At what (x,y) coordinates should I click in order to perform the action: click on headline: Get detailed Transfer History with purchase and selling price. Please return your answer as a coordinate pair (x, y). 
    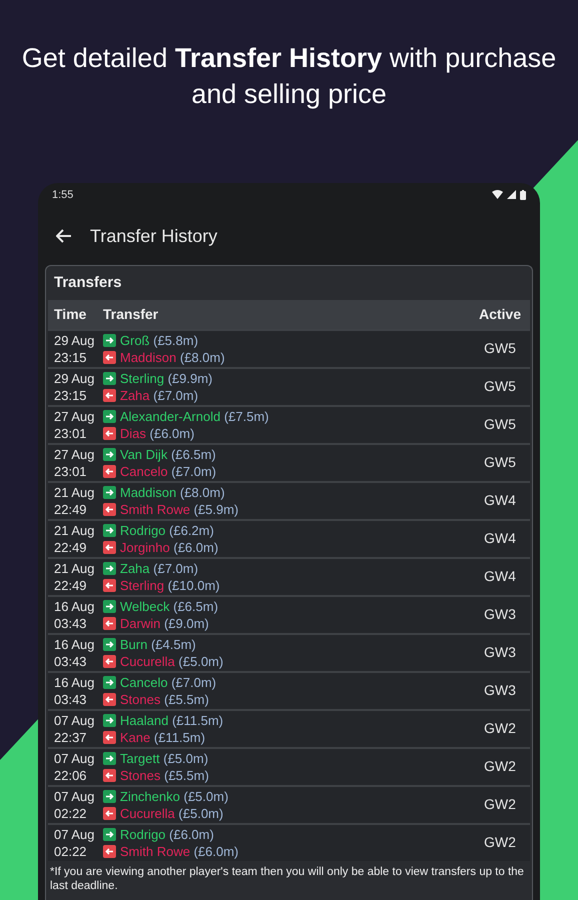
    Looking at the image, I should click on (289, 76).